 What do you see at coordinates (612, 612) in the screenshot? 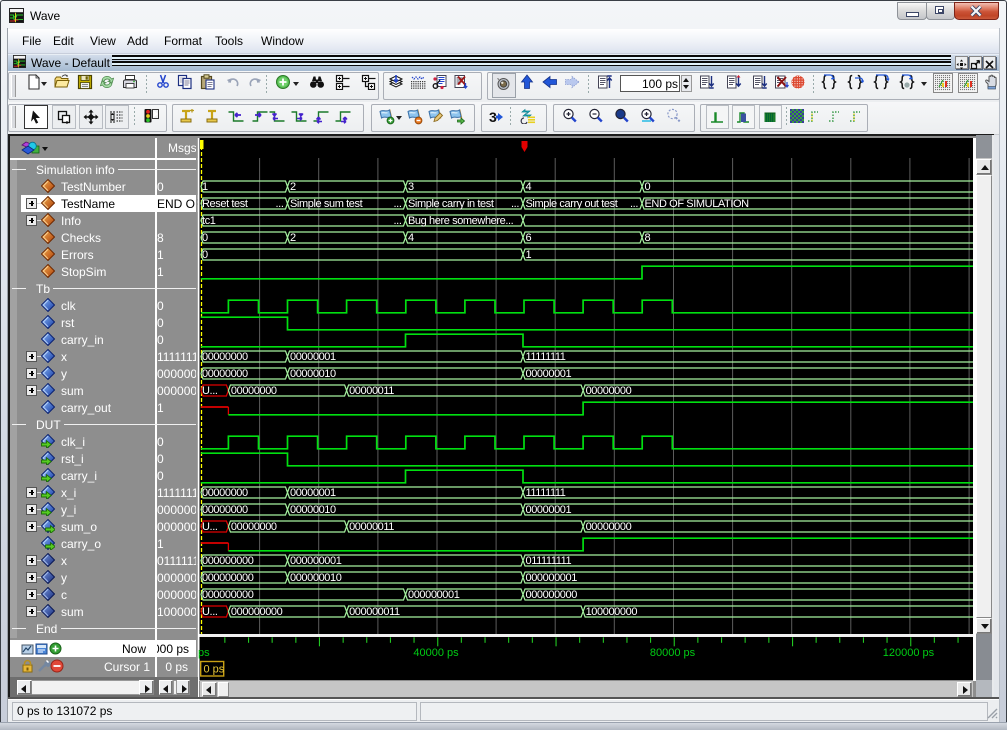
I see `svg-text: 100000000` at bounding box center [612, 612].